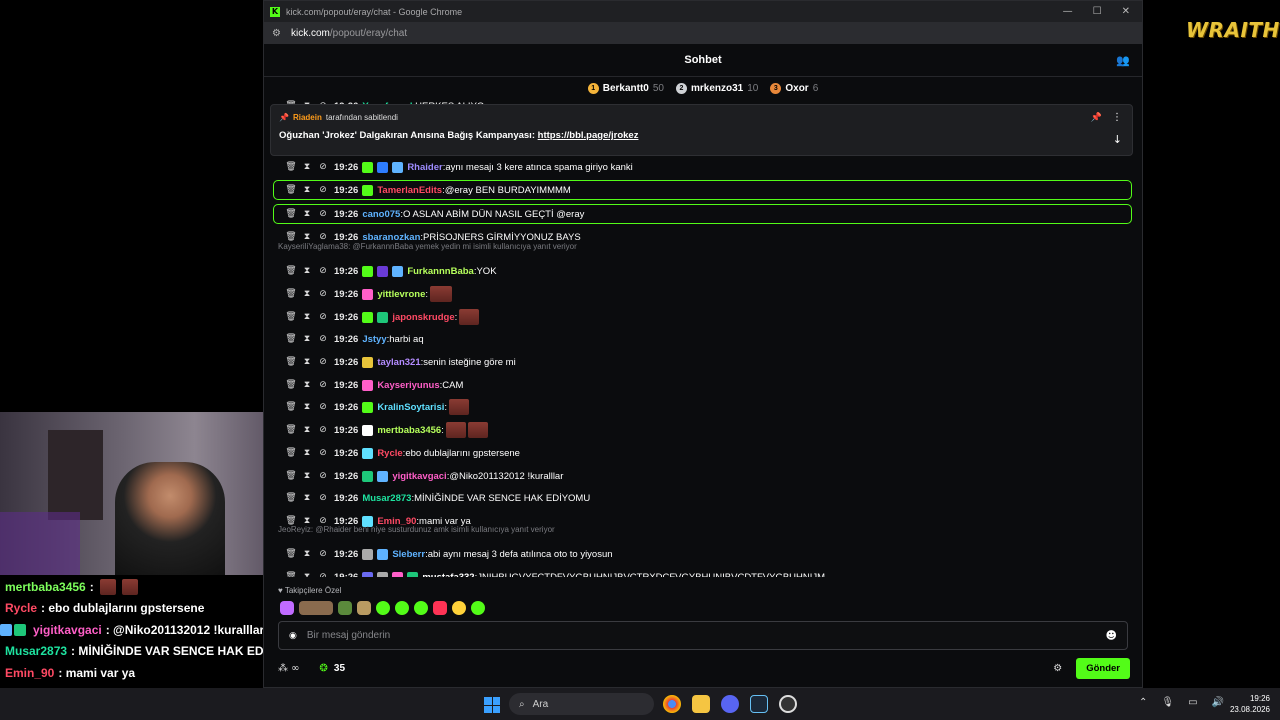 This screenshot has height=720, width=1280. I want to click on message-user: Kayseriyunus, so click(408, 385).